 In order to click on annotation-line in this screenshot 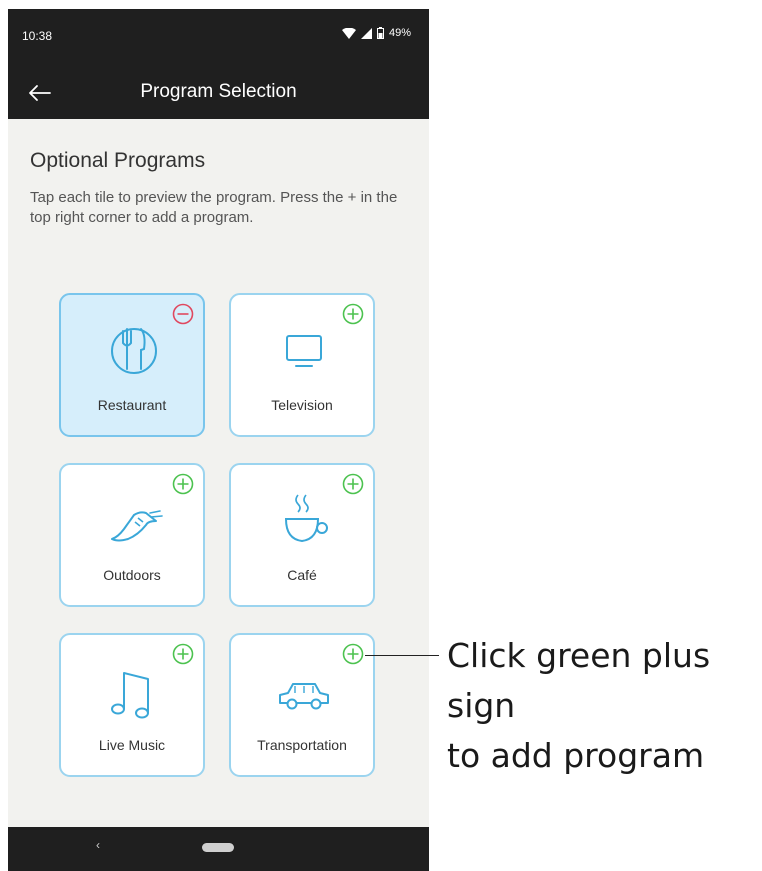, I will do `click(402, 655)`.